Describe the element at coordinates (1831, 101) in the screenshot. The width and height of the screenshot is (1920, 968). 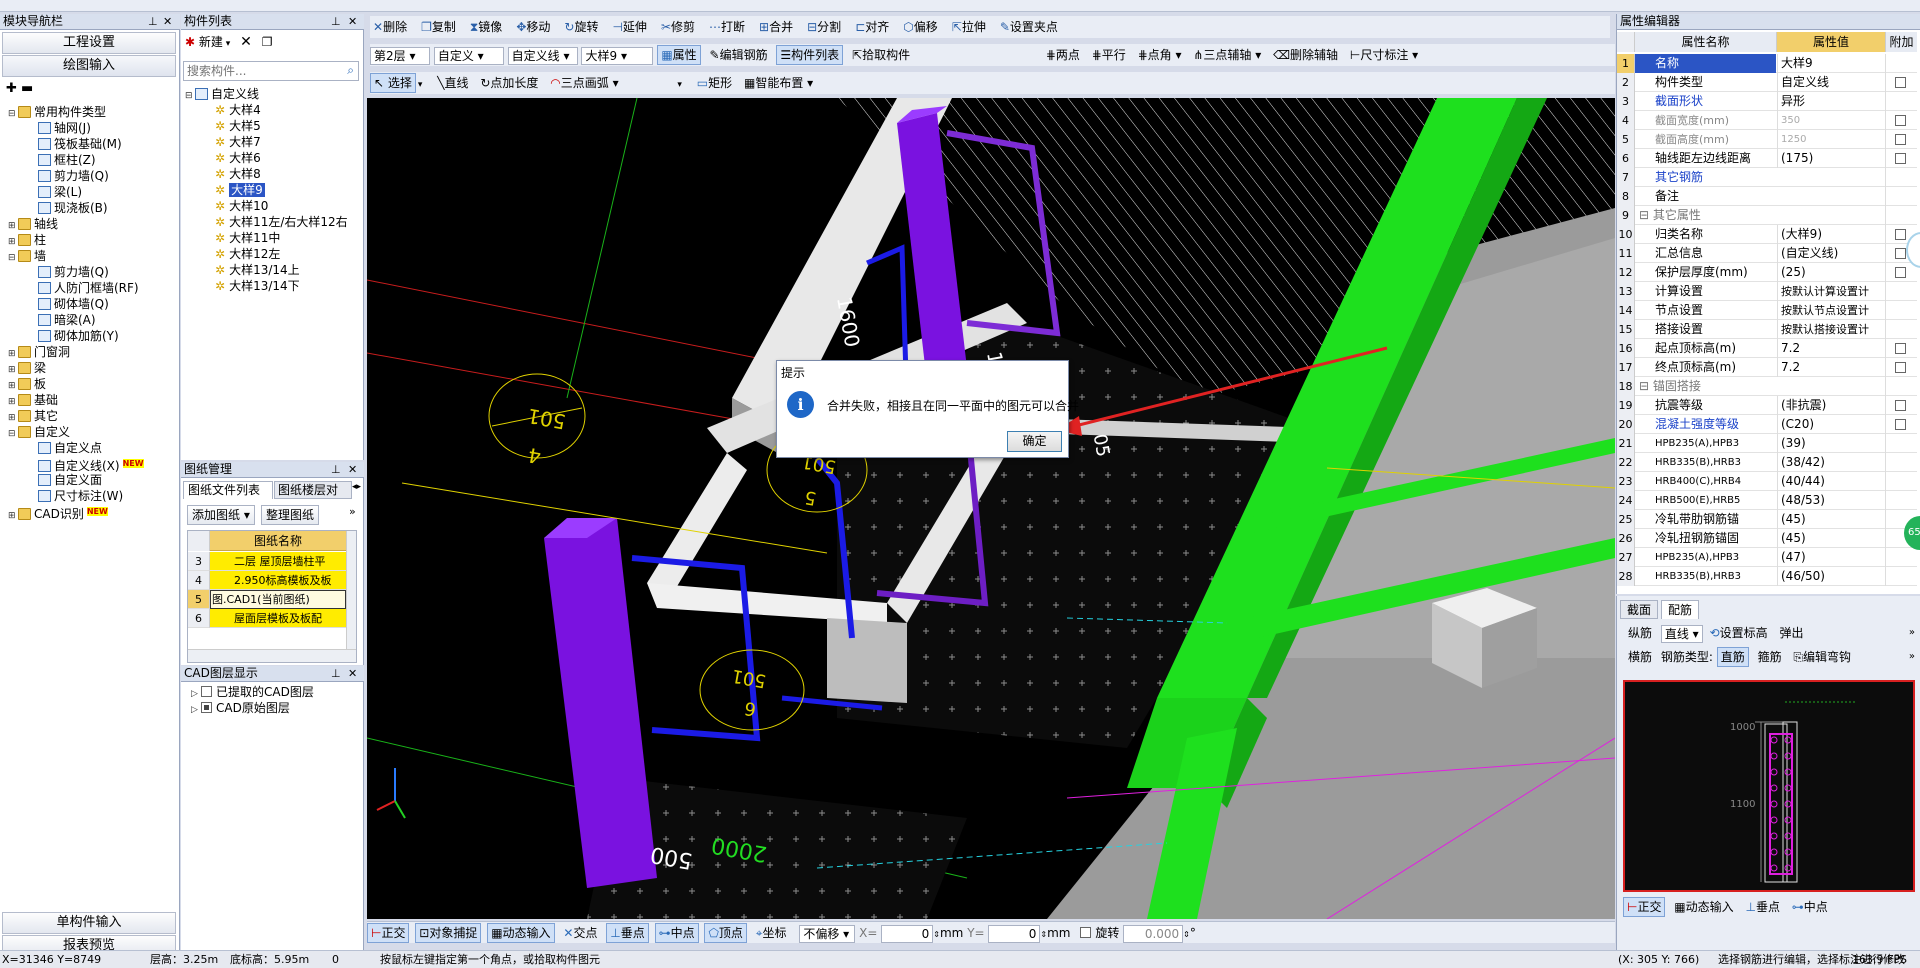
I see `property-value: 异形` at that location.